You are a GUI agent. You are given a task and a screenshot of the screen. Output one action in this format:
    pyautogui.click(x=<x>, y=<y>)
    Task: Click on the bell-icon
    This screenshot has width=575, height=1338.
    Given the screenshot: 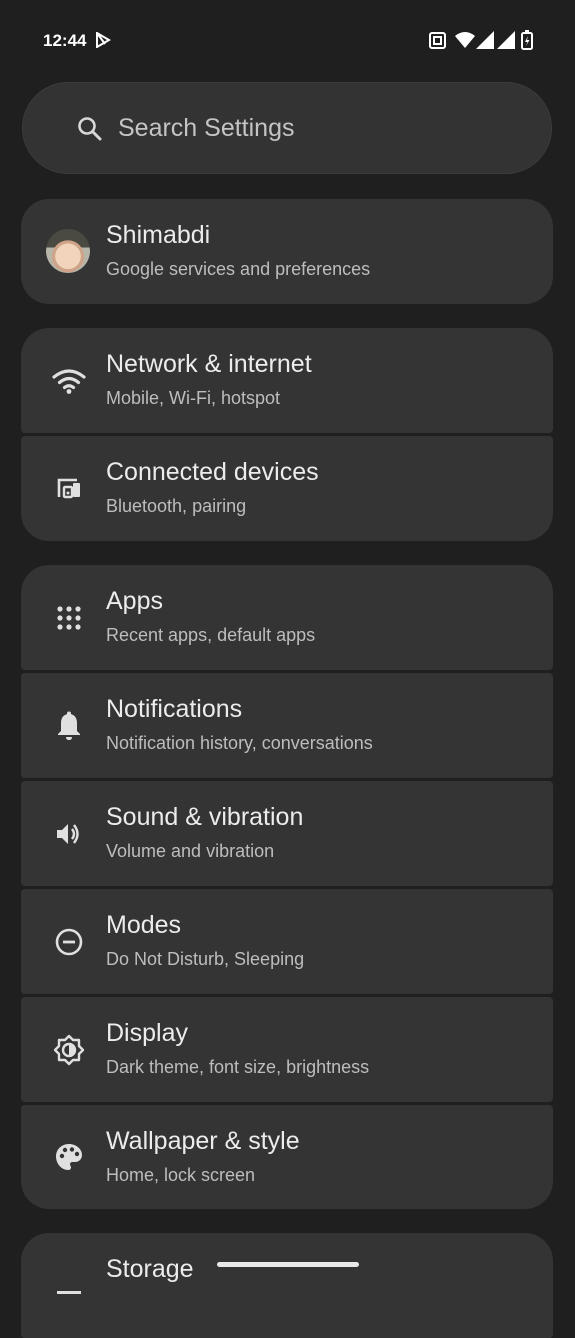 What is the action you would take?
    pyautogui.click(x=69, y=726)
    